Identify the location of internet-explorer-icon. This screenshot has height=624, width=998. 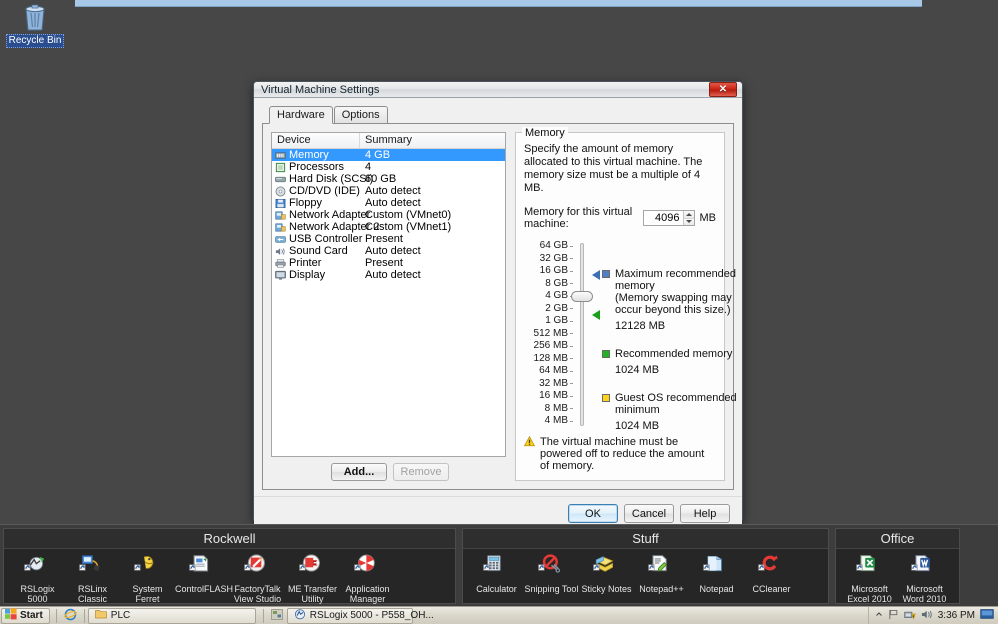
(70, 616).